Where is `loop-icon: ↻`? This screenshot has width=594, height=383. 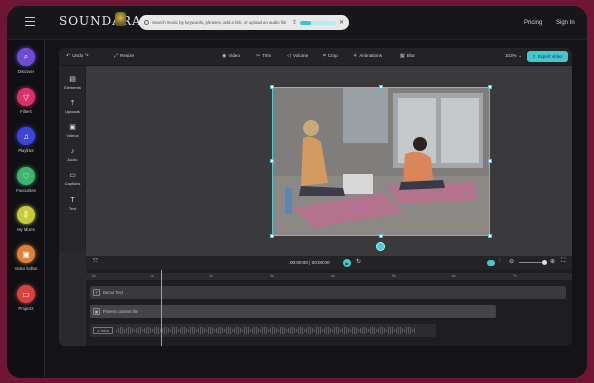 loop-icon: ↻ is located at coordinates (358, 261).